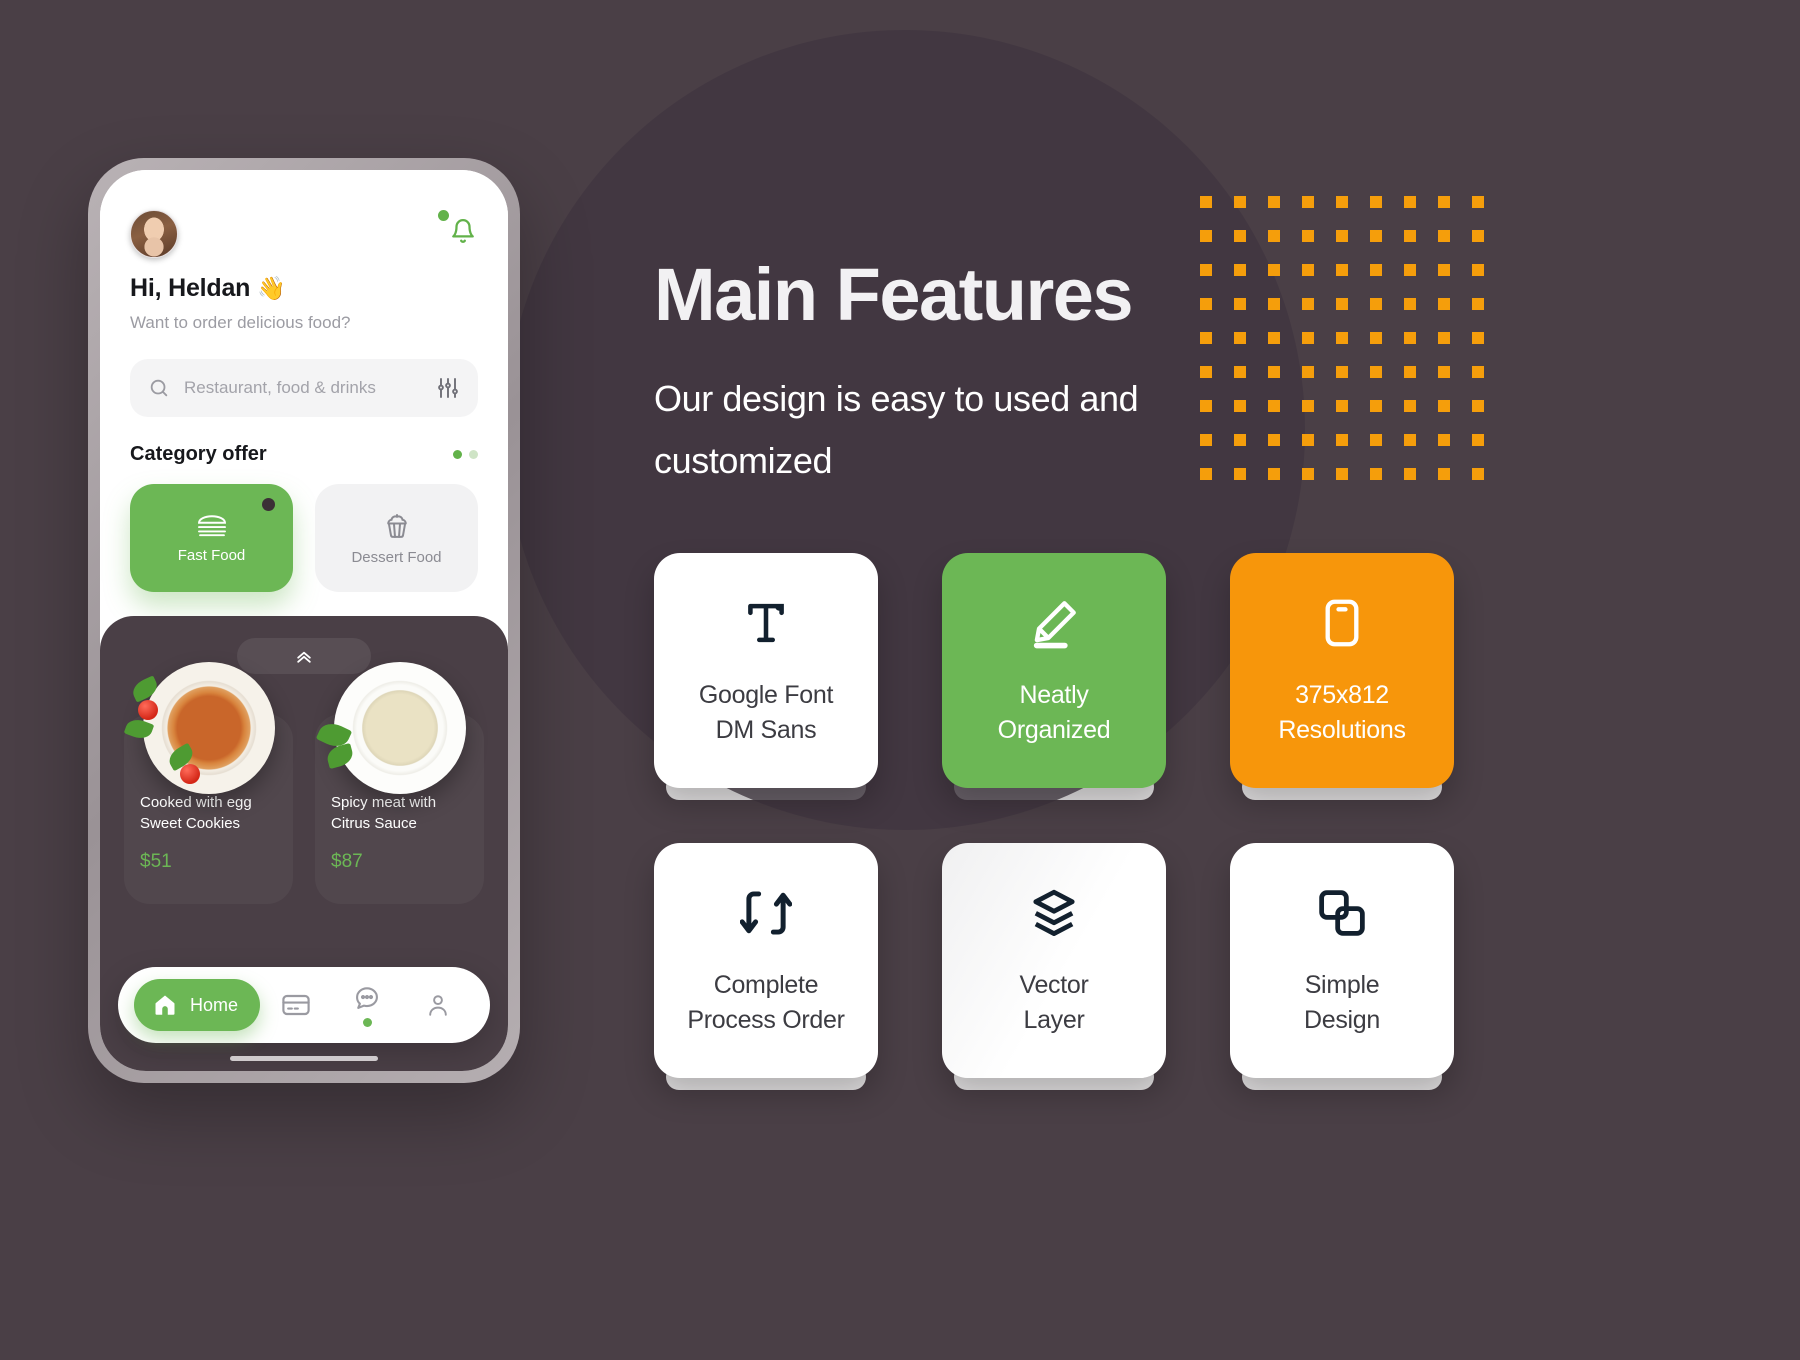 This screenshot has height=1360, width=1800. I want to click on avatar-row, so click(304, 234).